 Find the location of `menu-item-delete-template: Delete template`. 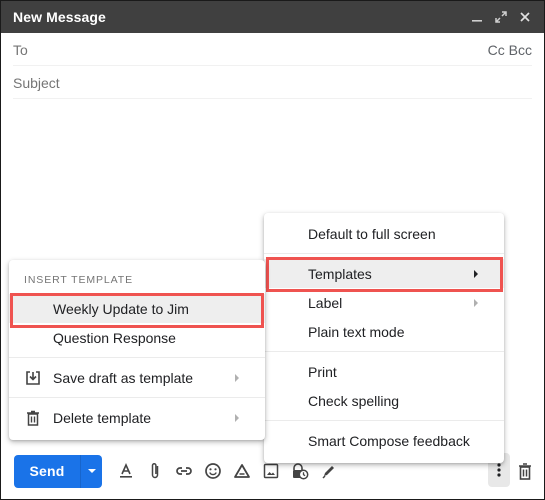

menu-item-delete-template: Delete template is located at coordinates (137, 417).